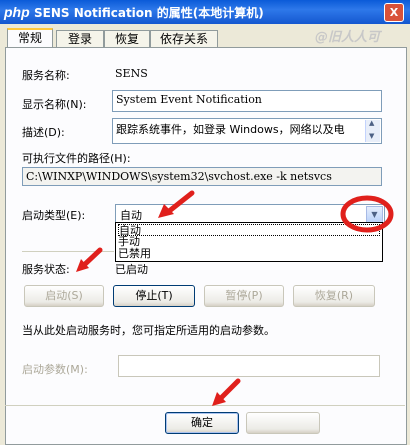 The height and width of the screenshot is (445, 410). What do you see at coordinates (131, 73) in the screenshot?
I see `service-name-value: SENS` at bounding box center [131, 73].